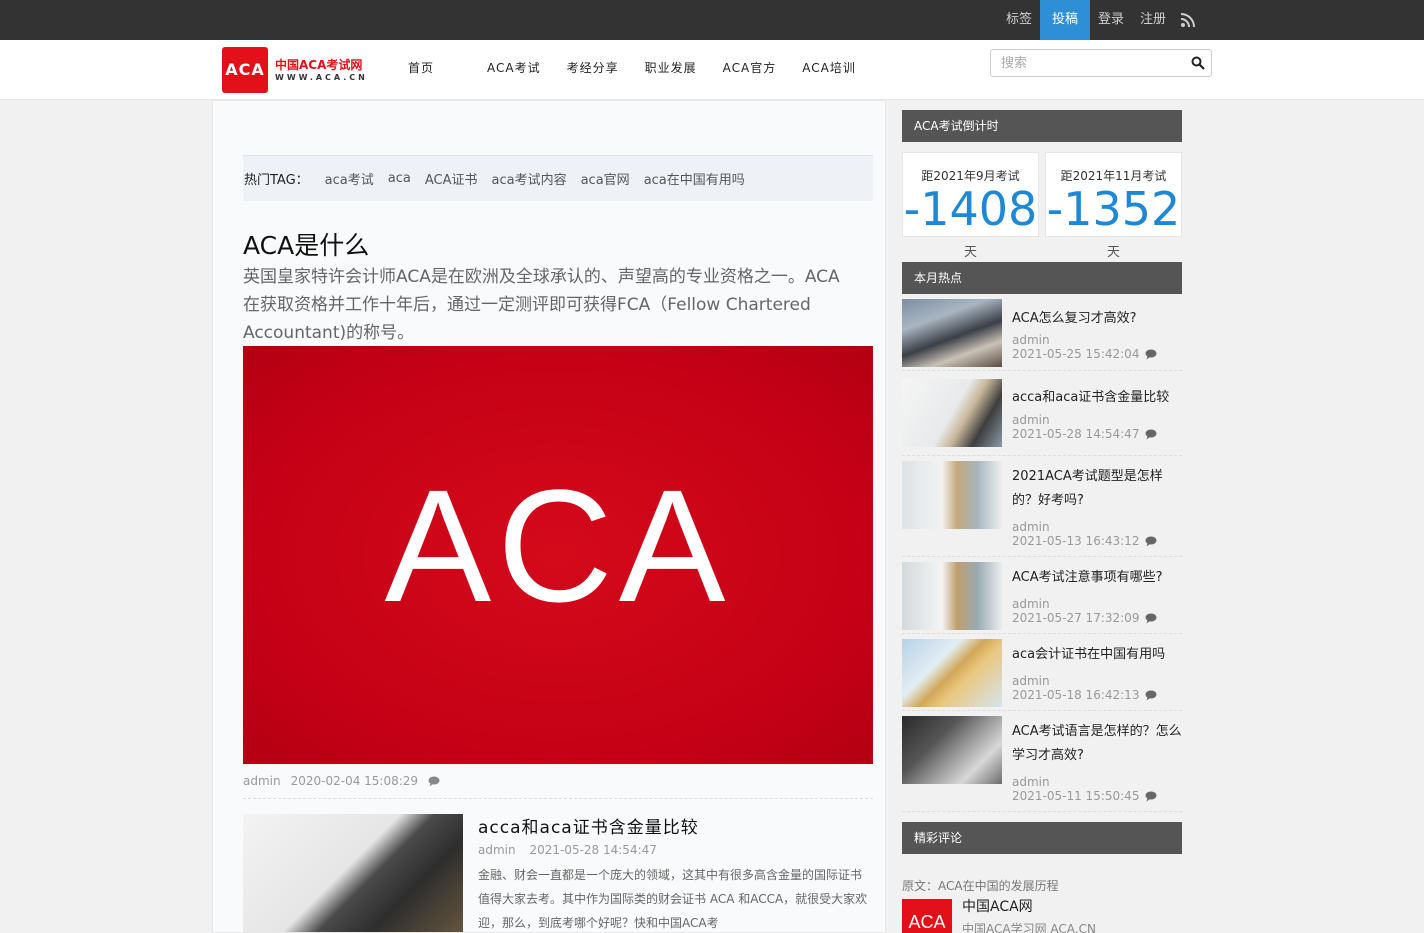 The width and height of the screenshot is (1424, 933). Describe the element at coordinates (1076, 618) in the screenshot. I see `hot-date: 2021-05-27 17:32:09` at that location.